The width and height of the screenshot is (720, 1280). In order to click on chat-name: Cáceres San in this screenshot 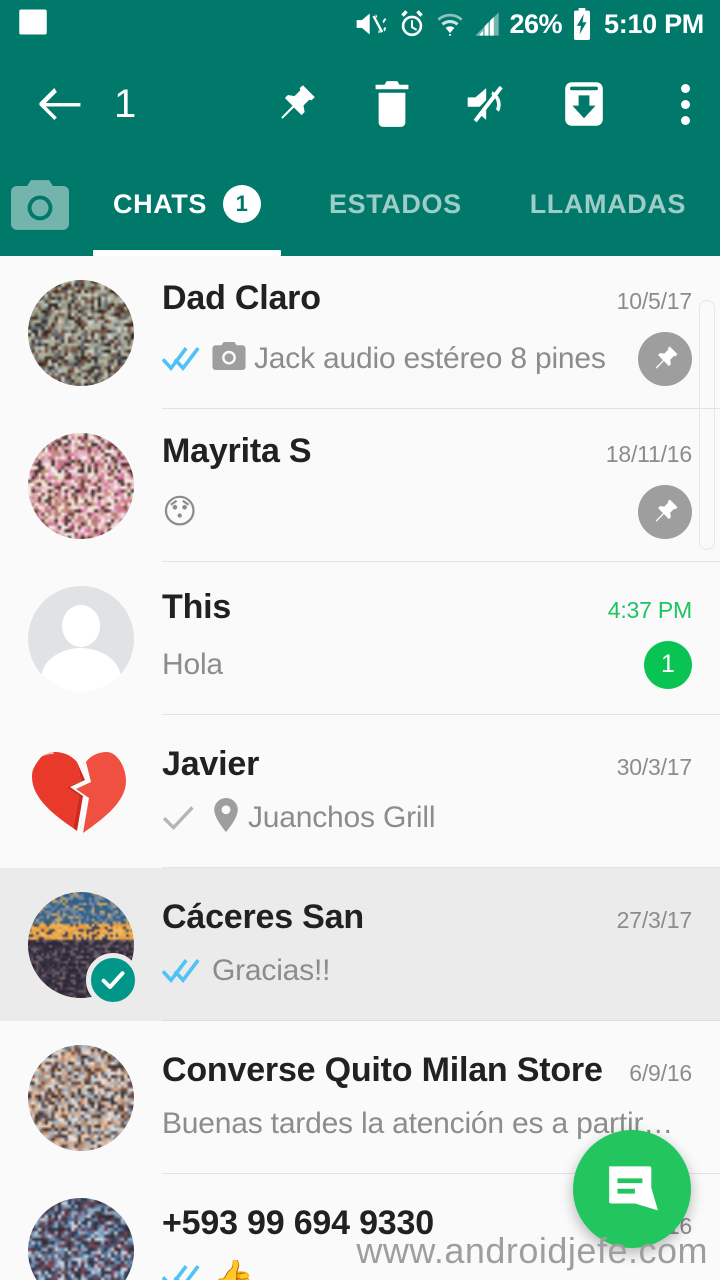, I will do `click(263, 917)`.